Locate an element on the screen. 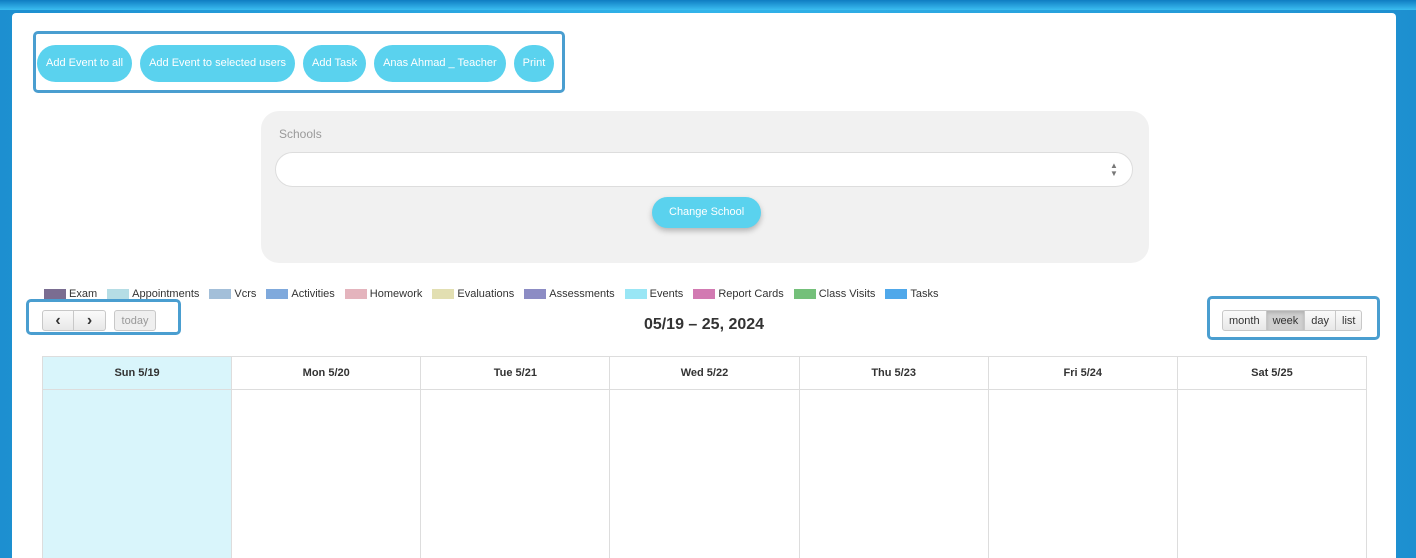 The height and width of the screenshot is (558, 1416). add-event-to-selected-users-button: Add Event to selected users is located at coordinates (218, 63).